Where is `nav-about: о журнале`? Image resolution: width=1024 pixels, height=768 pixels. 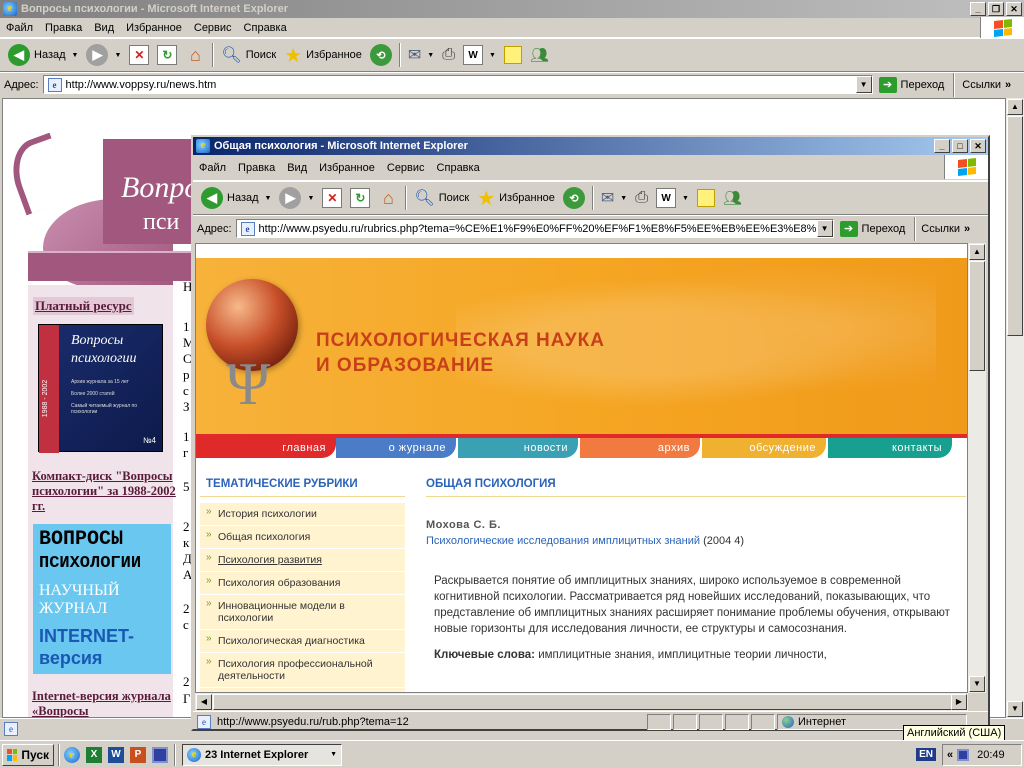
nav-about: о журнале is located at coordinates (396, 448).